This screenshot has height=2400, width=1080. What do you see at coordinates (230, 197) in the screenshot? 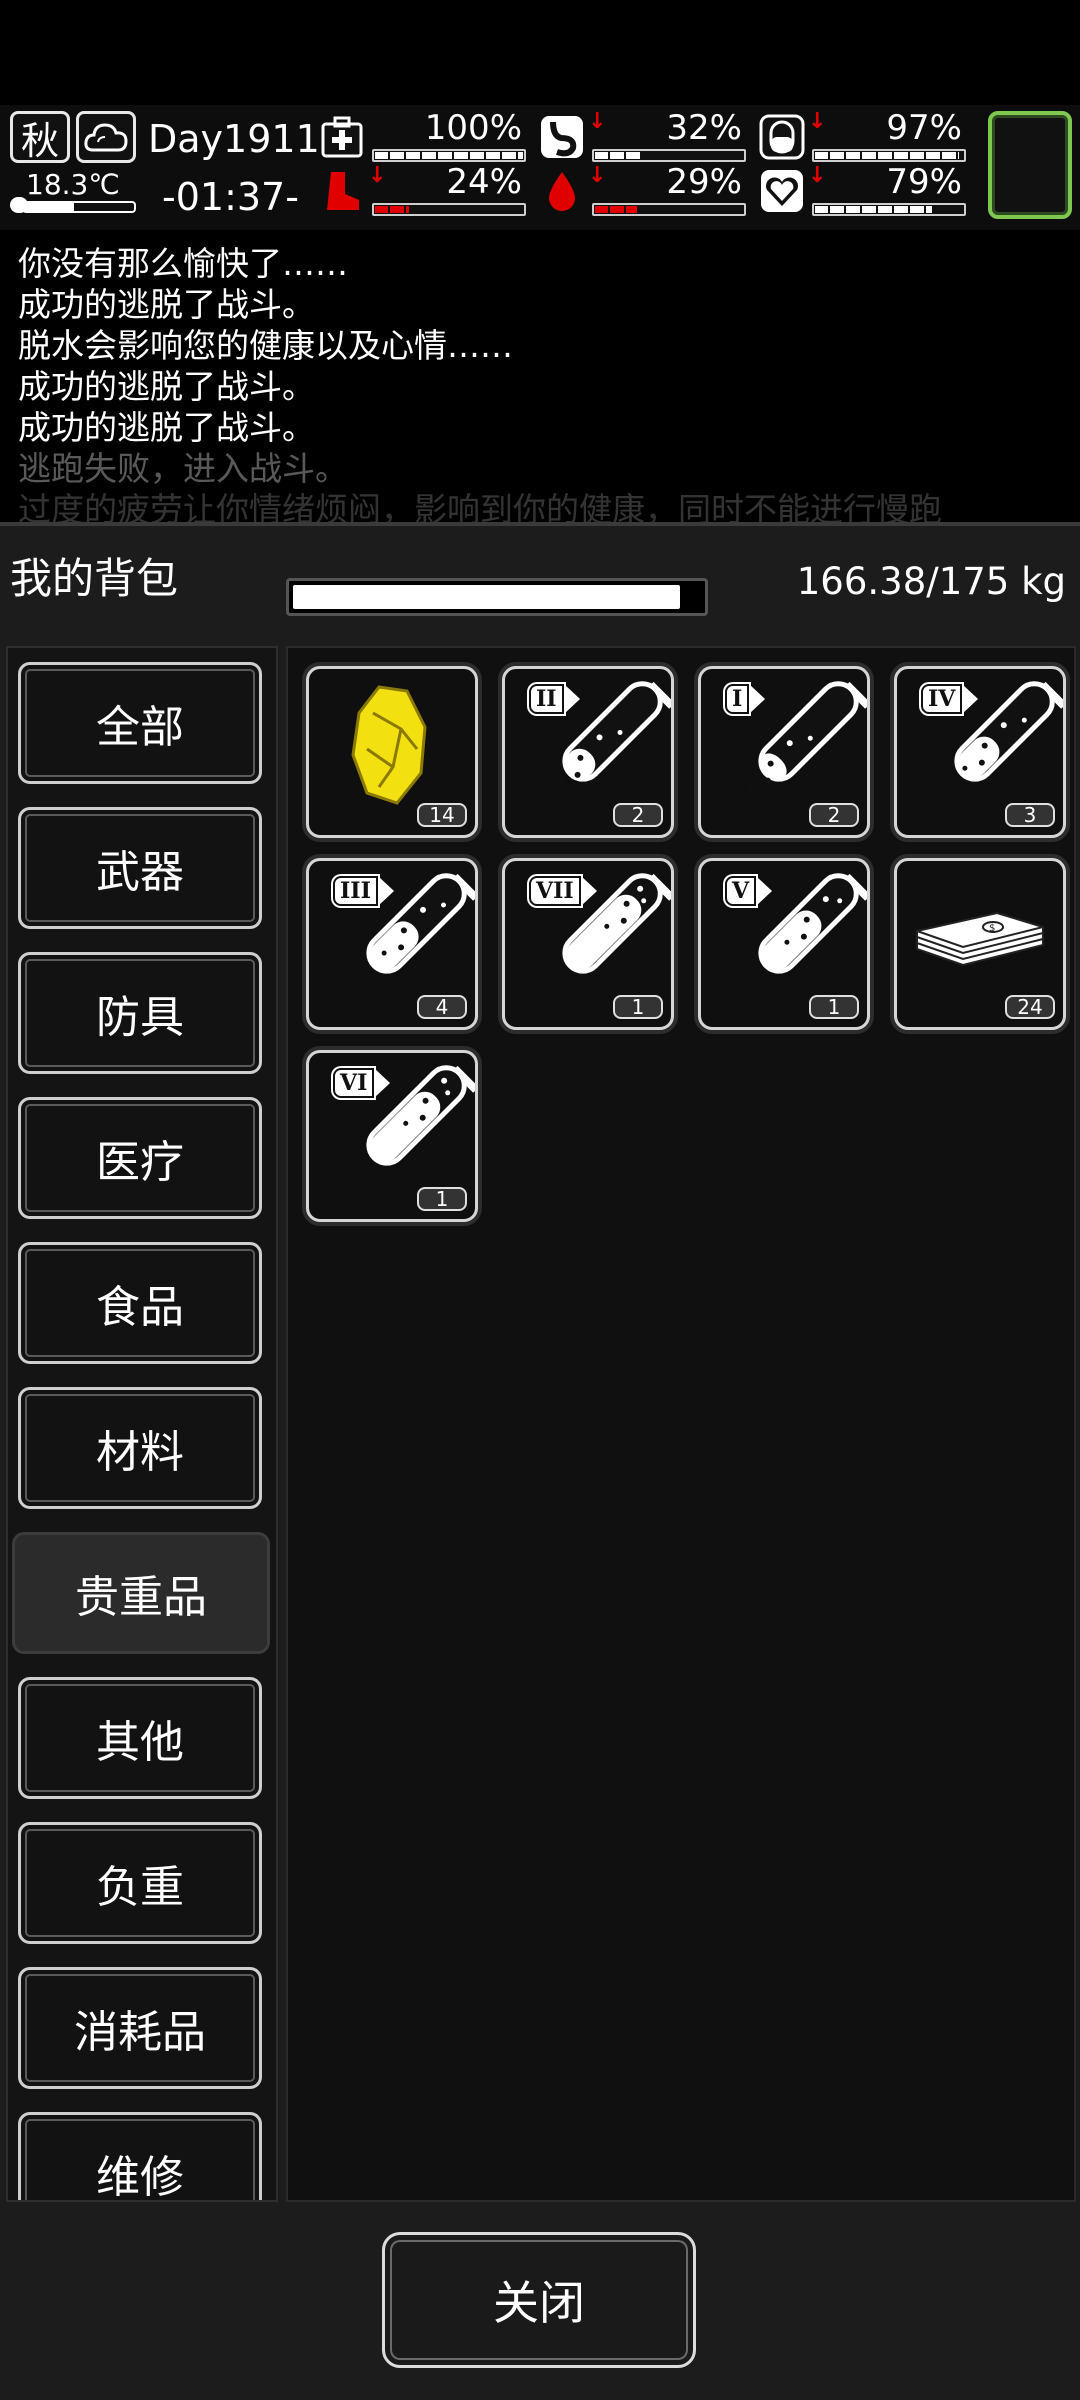
I see `game-clock: -01:37-` at bounding box center [230, 197].